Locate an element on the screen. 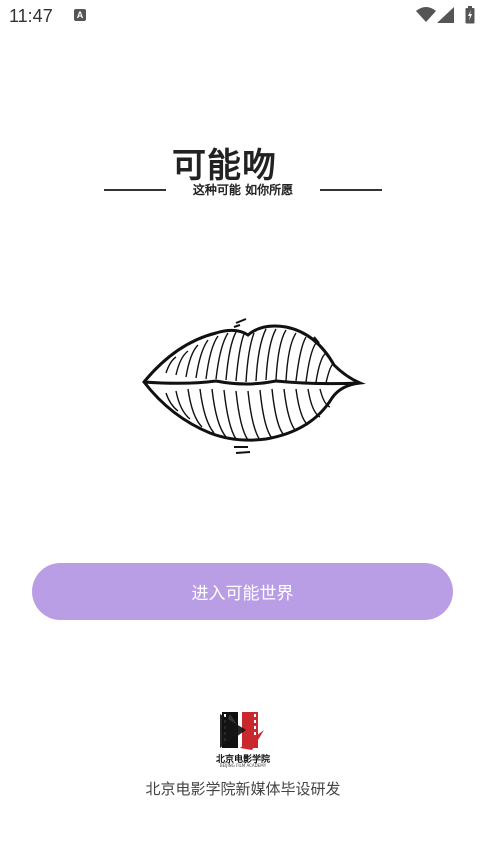 This screenshot has width=486, height=864. wifi-icon is located at coordinates (426, 14).